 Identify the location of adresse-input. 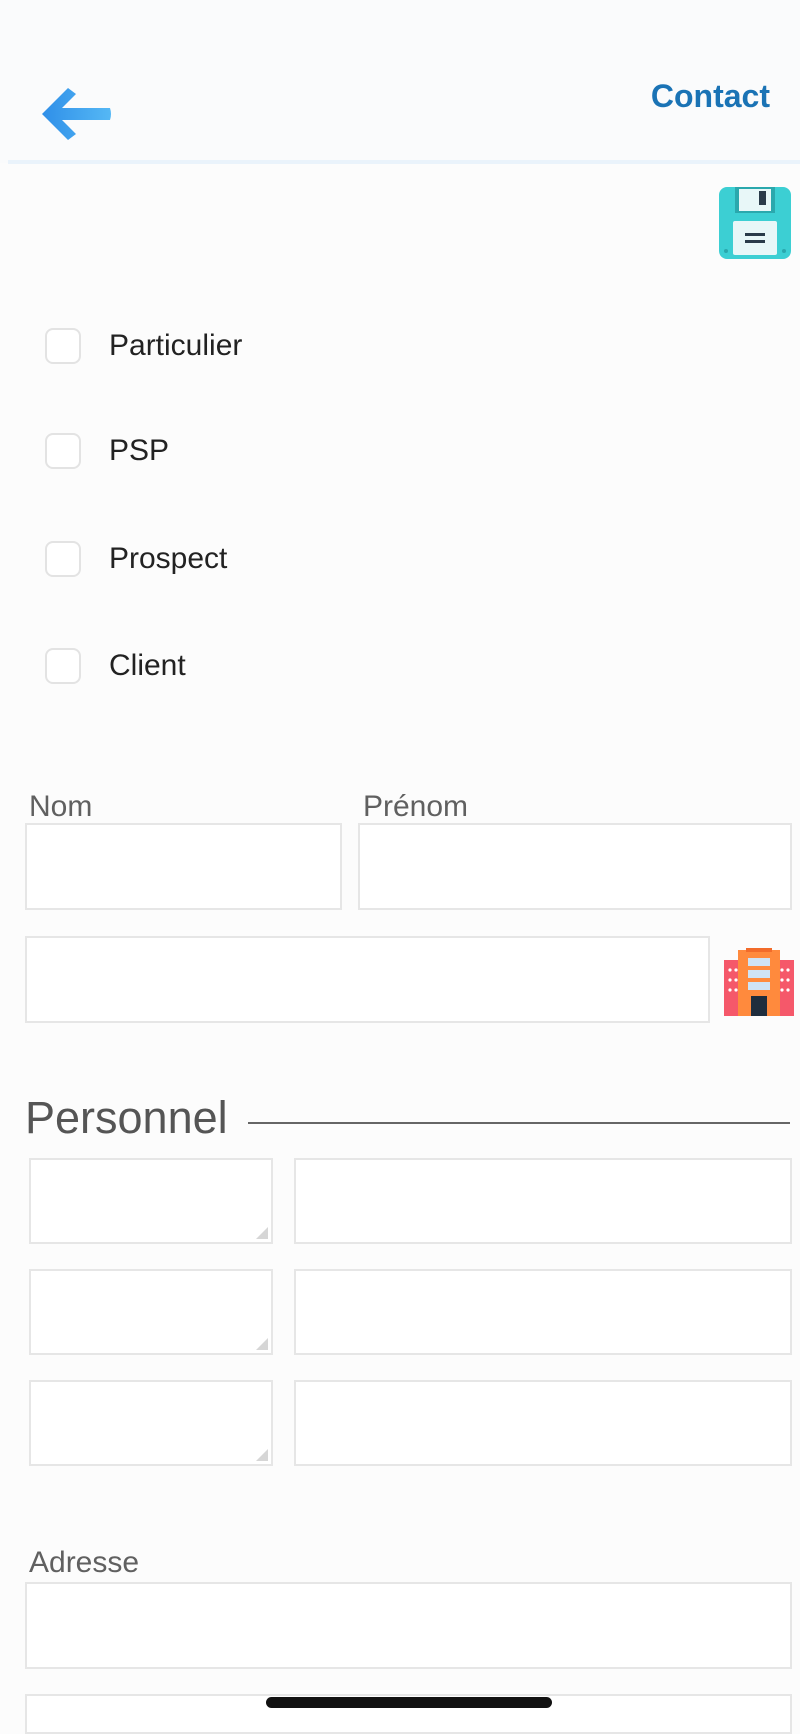
(408, 1625).